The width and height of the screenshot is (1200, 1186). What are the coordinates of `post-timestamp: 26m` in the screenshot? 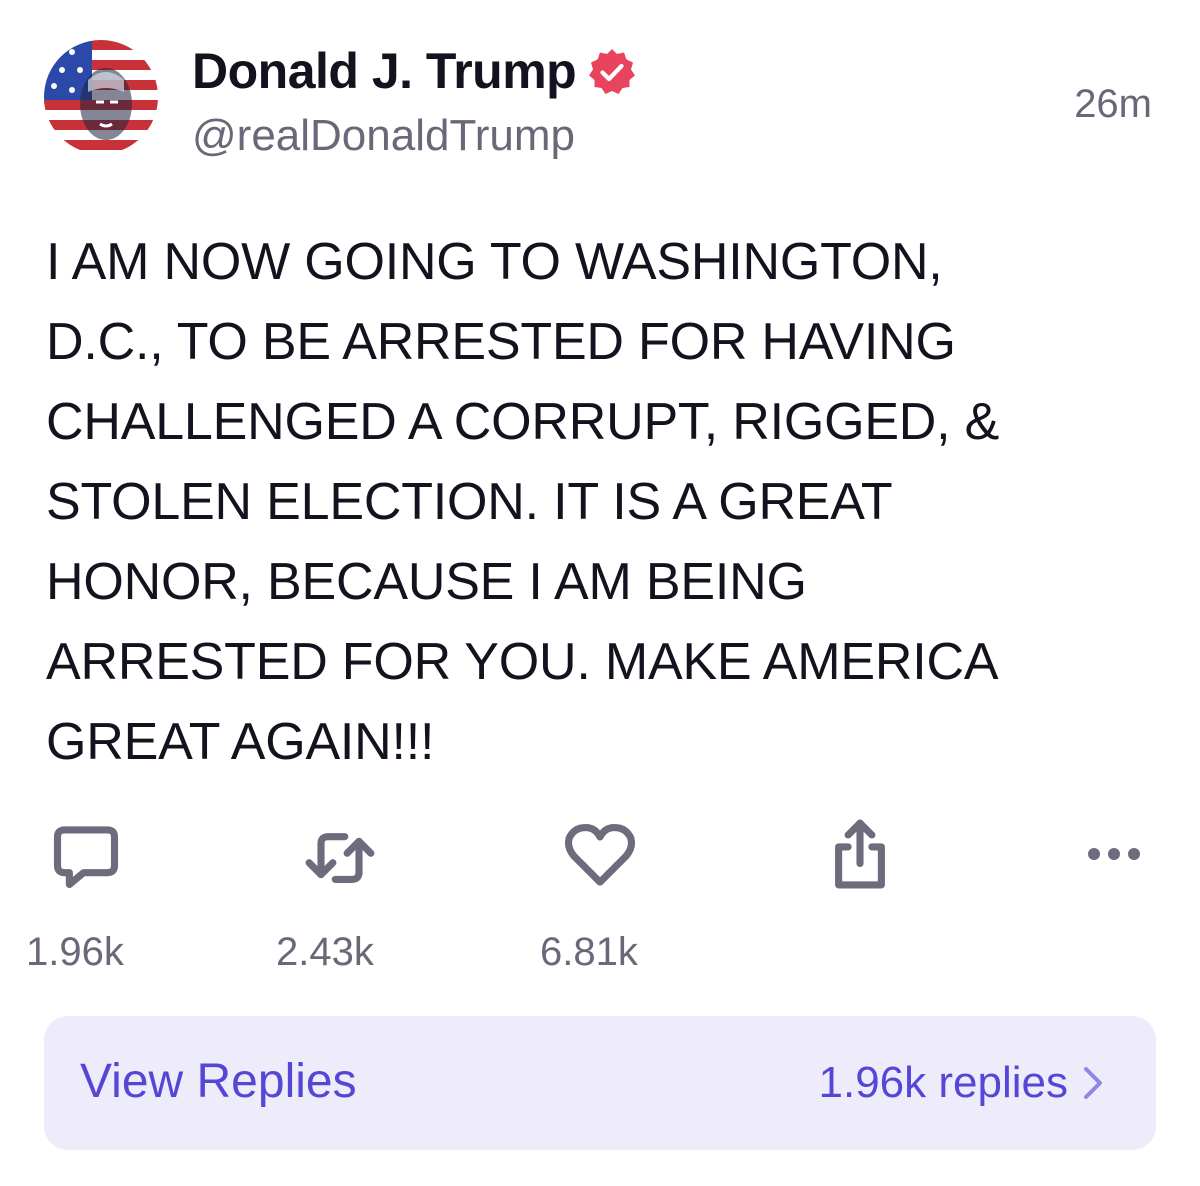 It's located at (1113, 104).